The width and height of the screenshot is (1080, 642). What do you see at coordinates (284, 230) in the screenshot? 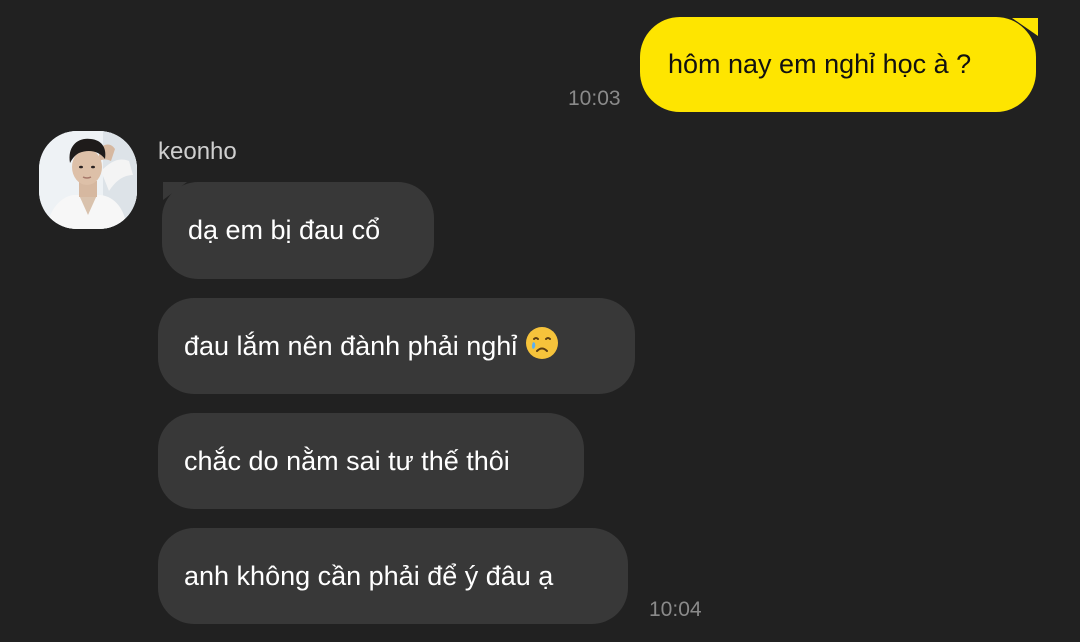
I see `incoming-message-text: dạ em bị đau cổ` at bounding box center [284, 230].